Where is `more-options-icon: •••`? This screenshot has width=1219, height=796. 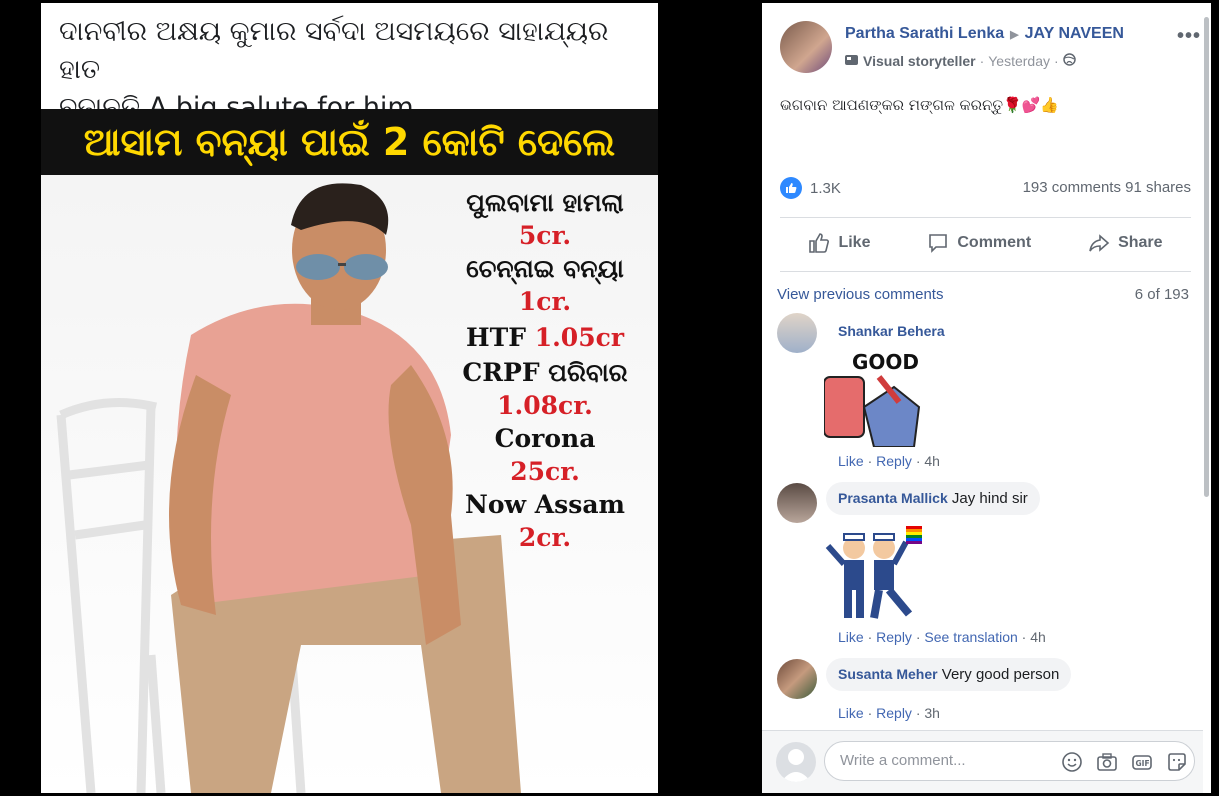 more-options-icon: ••• is located at coordinates (1189, 36).